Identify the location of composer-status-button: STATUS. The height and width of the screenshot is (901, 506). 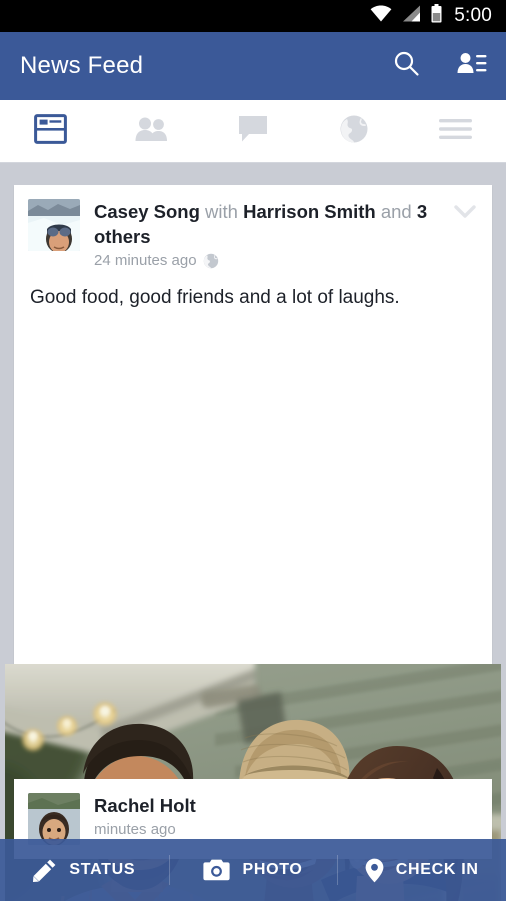
(84, 870).